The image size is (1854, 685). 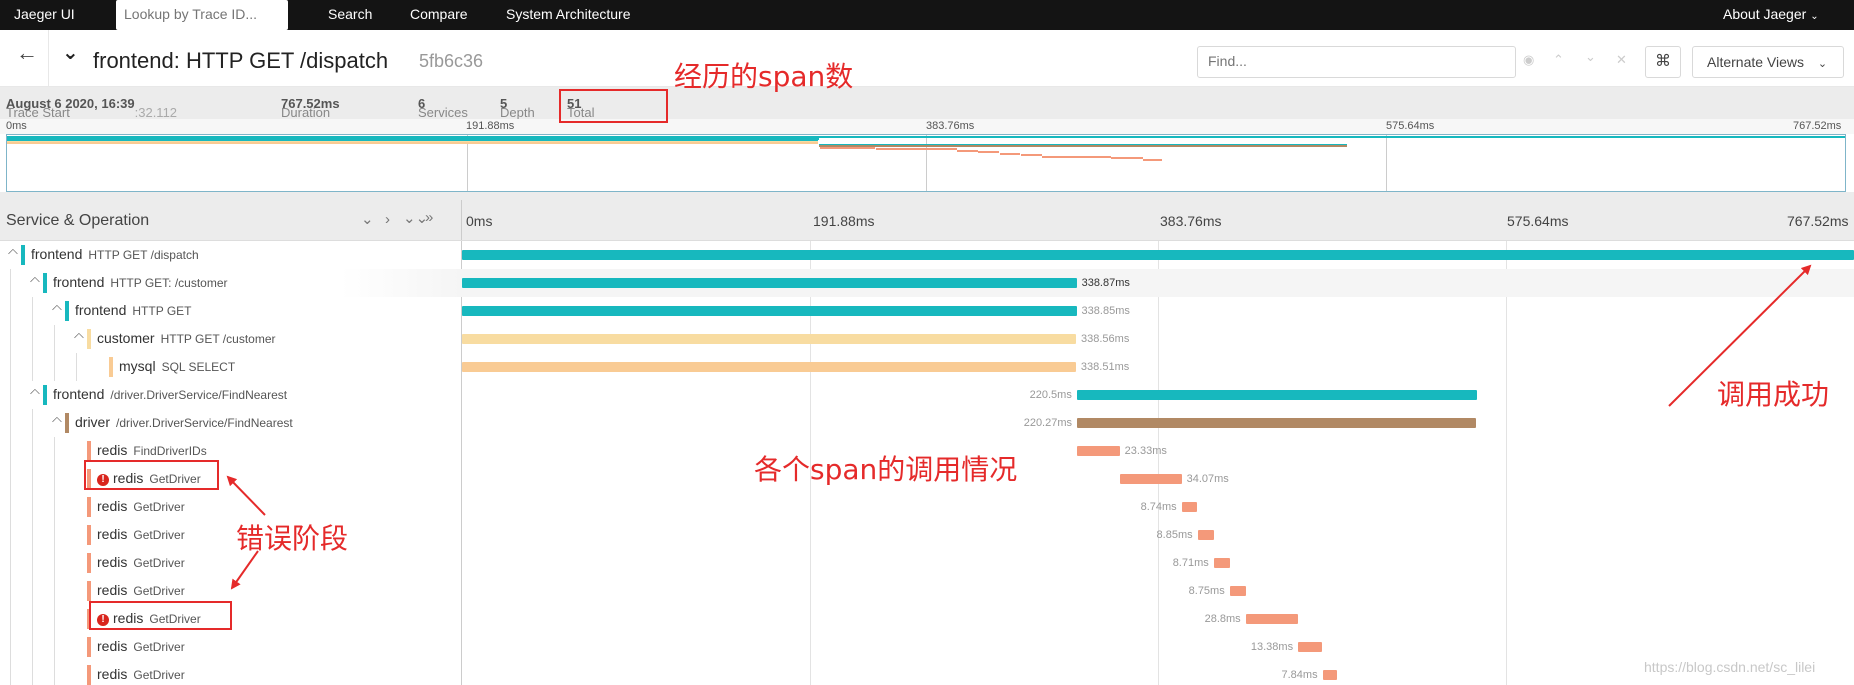 I want to click on watermark: https://blog.csdn.net/sc_lilei, so click(x=1730, y=667).